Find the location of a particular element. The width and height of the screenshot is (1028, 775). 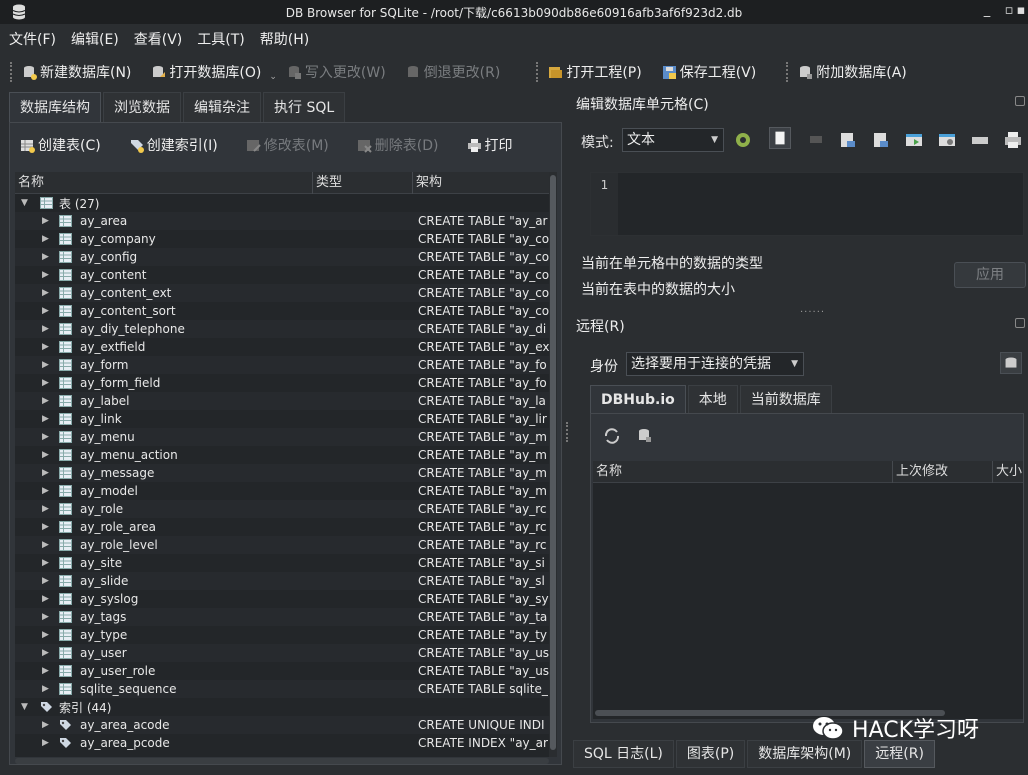

column-header-last-modified: 上次修改 is located at coordinates (943, 472).